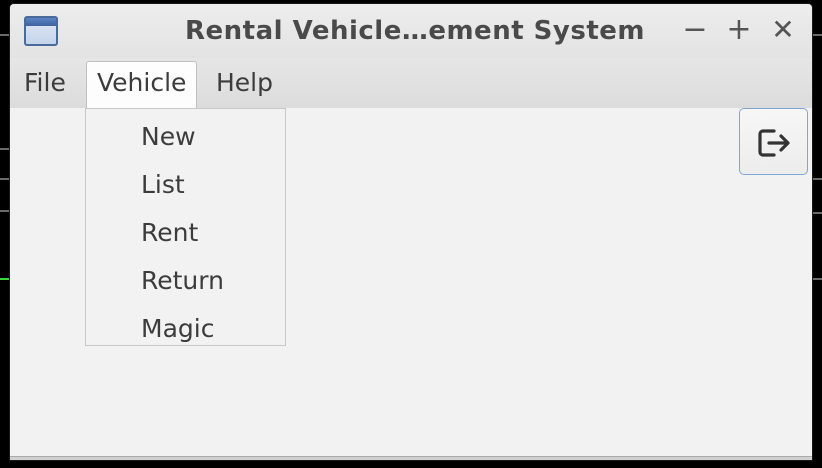  What do you see at coordinates (185, 185) in the screenshot?
I see `menu-item-list: List` at bounding box center [185, 185].